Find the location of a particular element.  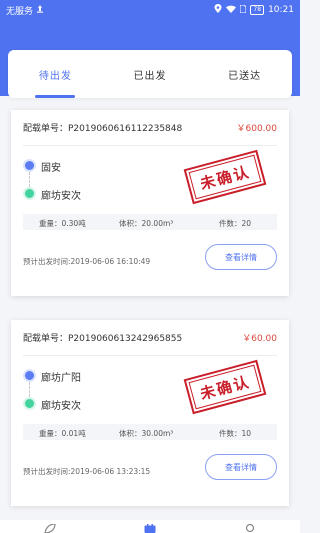

carrier-text: 无服务 is located at coordinates (20, 11).